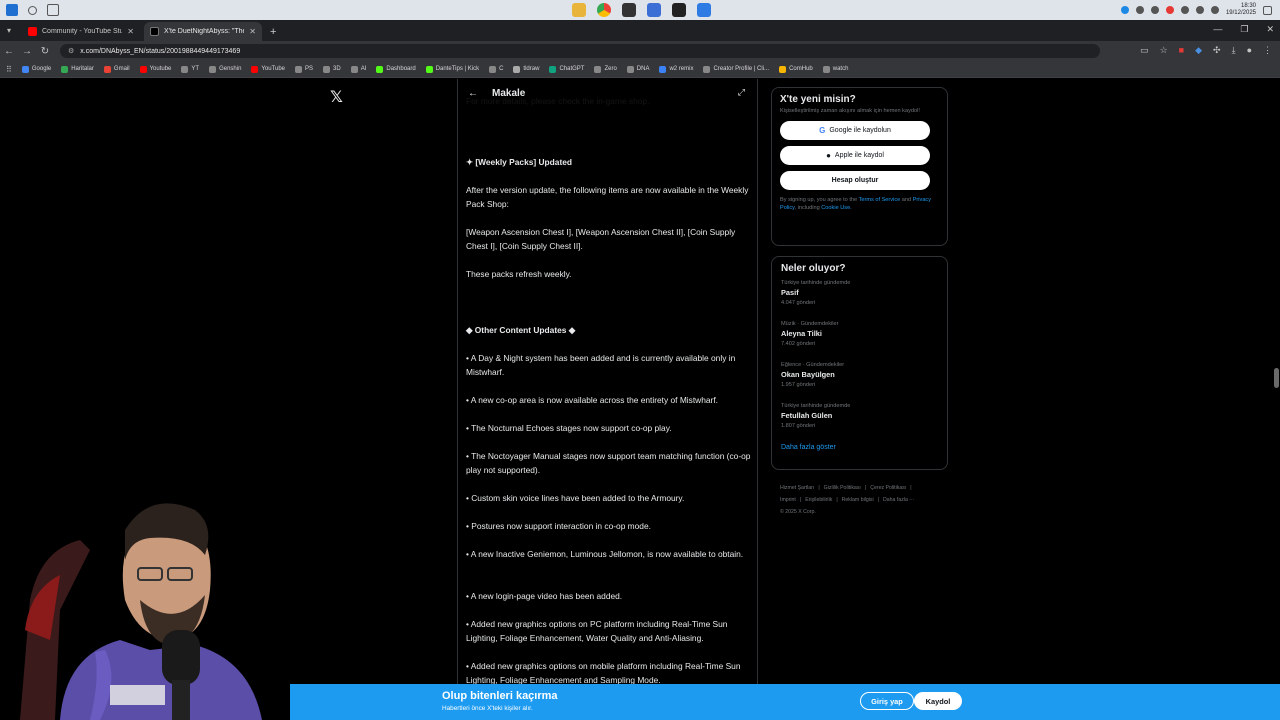 The image size is (1280, 720). I want to click on bookmark-label: Zero, so click(610, 69).